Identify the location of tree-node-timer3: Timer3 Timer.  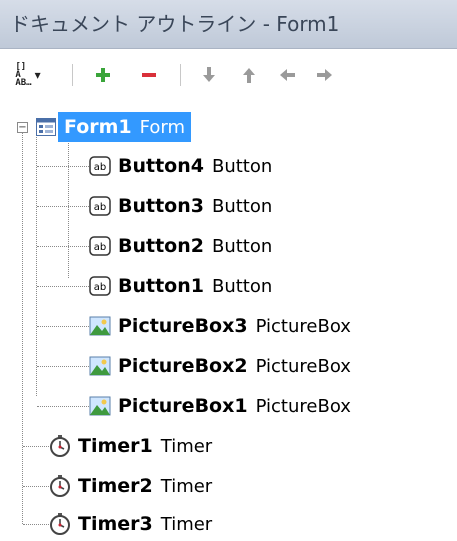
(130, 524).